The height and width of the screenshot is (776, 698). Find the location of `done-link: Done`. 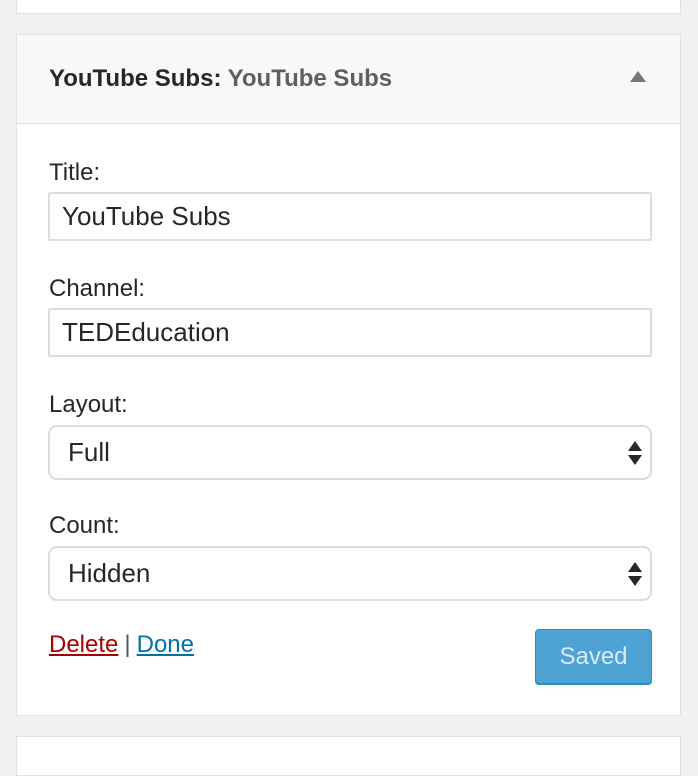

done-link: Done is located at coordinates (165, 644).